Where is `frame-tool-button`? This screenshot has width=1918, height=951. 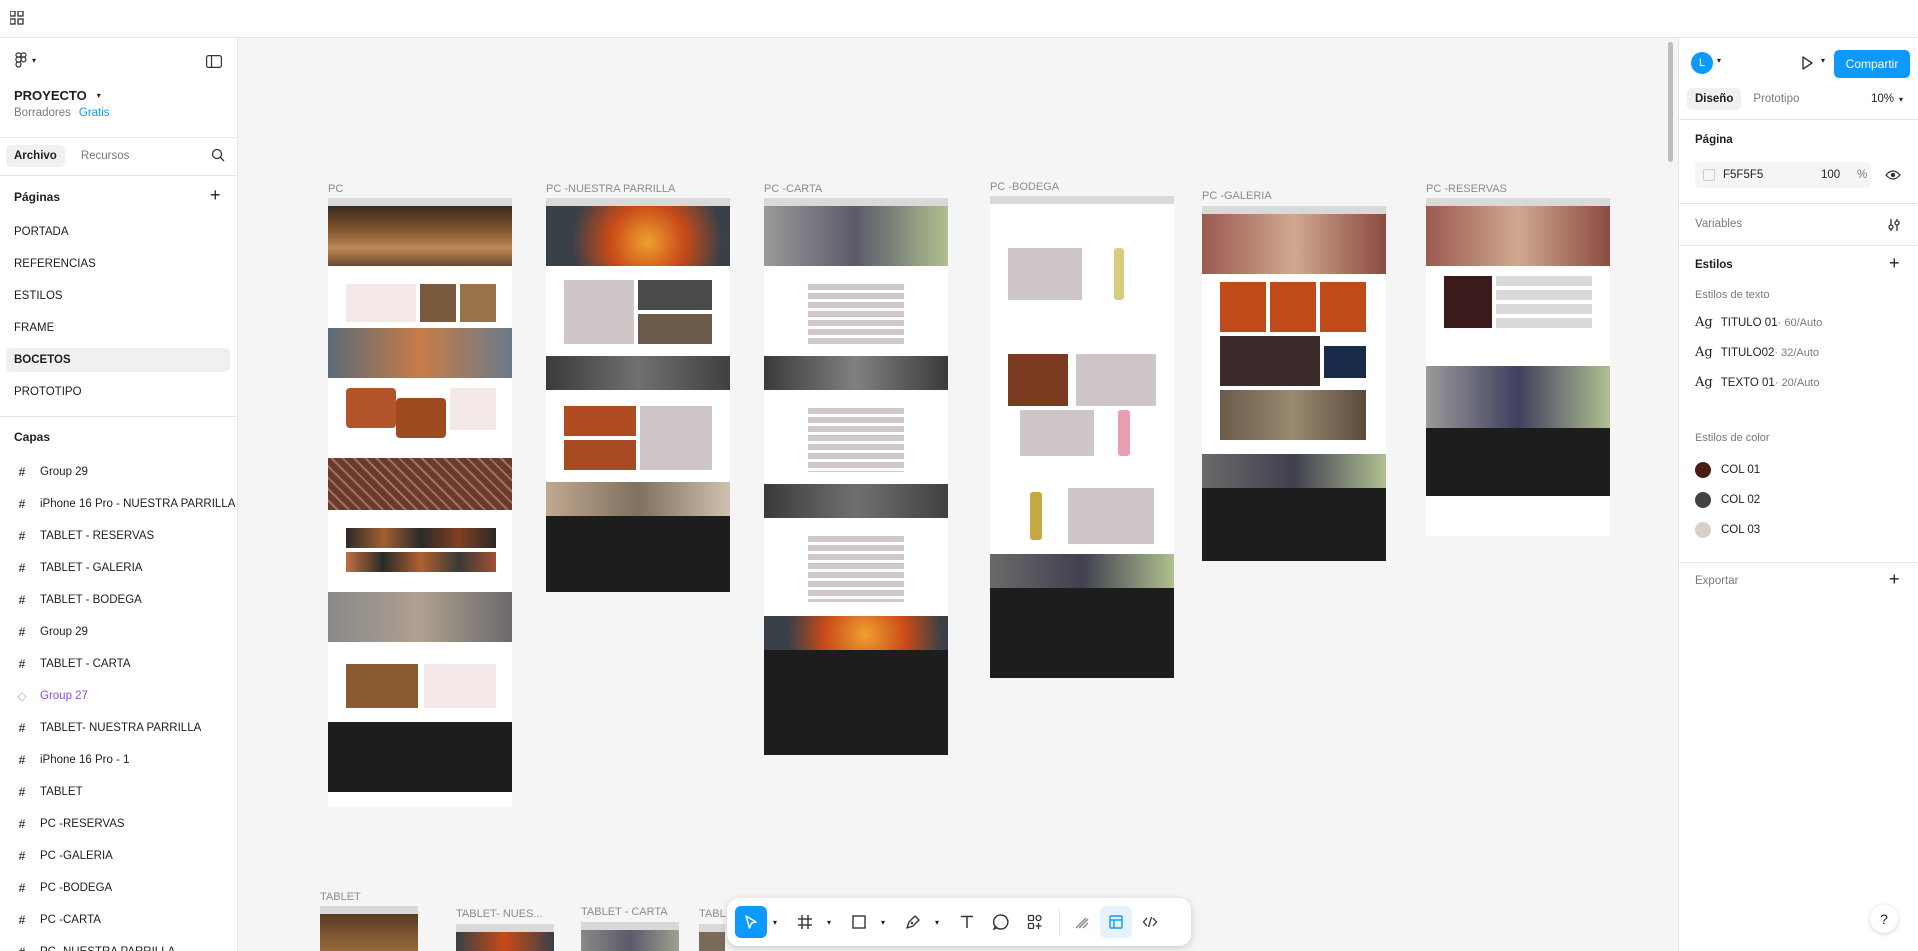 frame-tool-button is located at coordinates (805, 922).